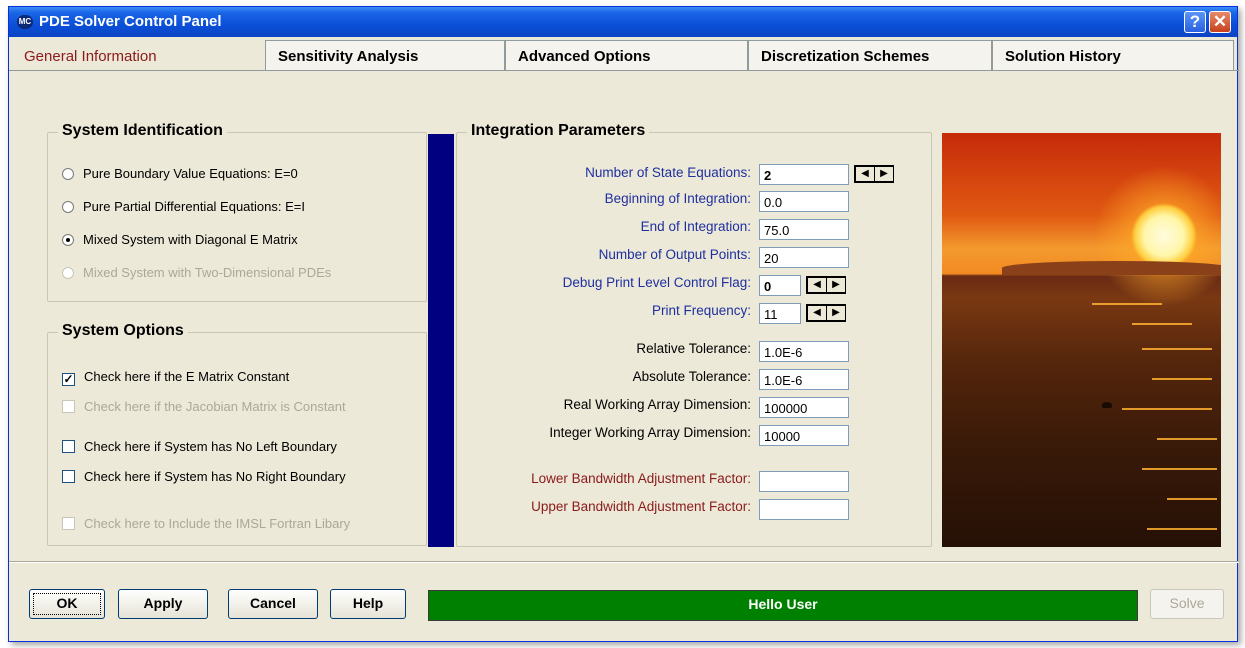 The height and width of the screenshot is (648, 1245). I want to click on print-frequency-spinner: ◀ ▶, so click(826, 313).